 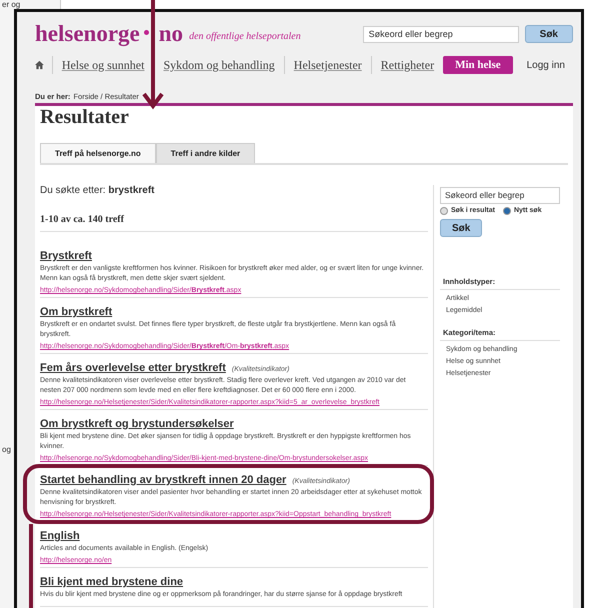 What do you see at coordinates (245, 36) in the screenshot?
I see `tagline: den offentlige helseportalen` at bounding box center [245, 36].